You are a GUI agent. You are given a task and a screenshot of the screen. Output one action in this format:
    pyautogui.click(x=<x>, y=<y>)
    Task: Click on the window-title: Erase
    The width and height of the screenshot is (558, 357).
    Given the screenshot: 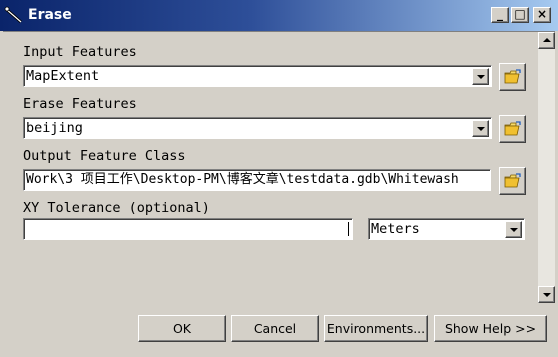 What is the action you would take?
    pyautogui.click(x=50, y=15)
    